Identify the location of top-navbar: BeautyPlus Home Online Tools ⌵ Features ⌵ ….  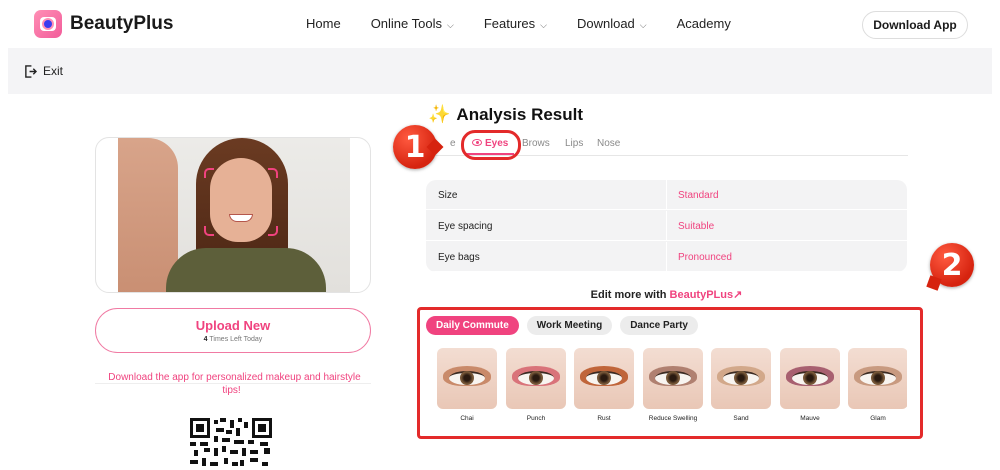
(500, 24).